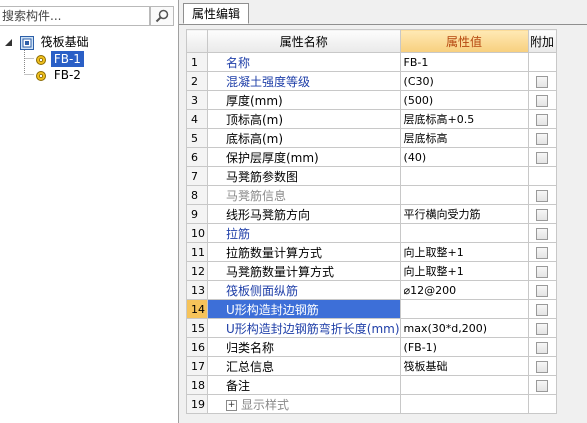 The image size is (587, 423). I want to click on table-row: 9 线形马凳筋方向 平行横向受力筋, so click(371, 214).